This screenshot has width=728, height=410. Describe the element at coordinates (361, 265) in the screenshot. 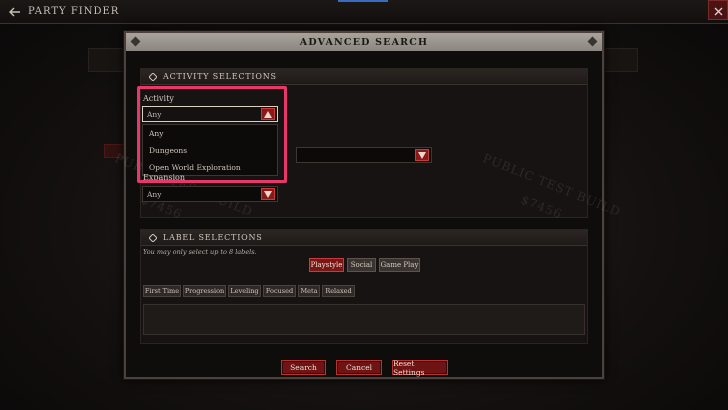

I see `tab-social: Social` at that location.